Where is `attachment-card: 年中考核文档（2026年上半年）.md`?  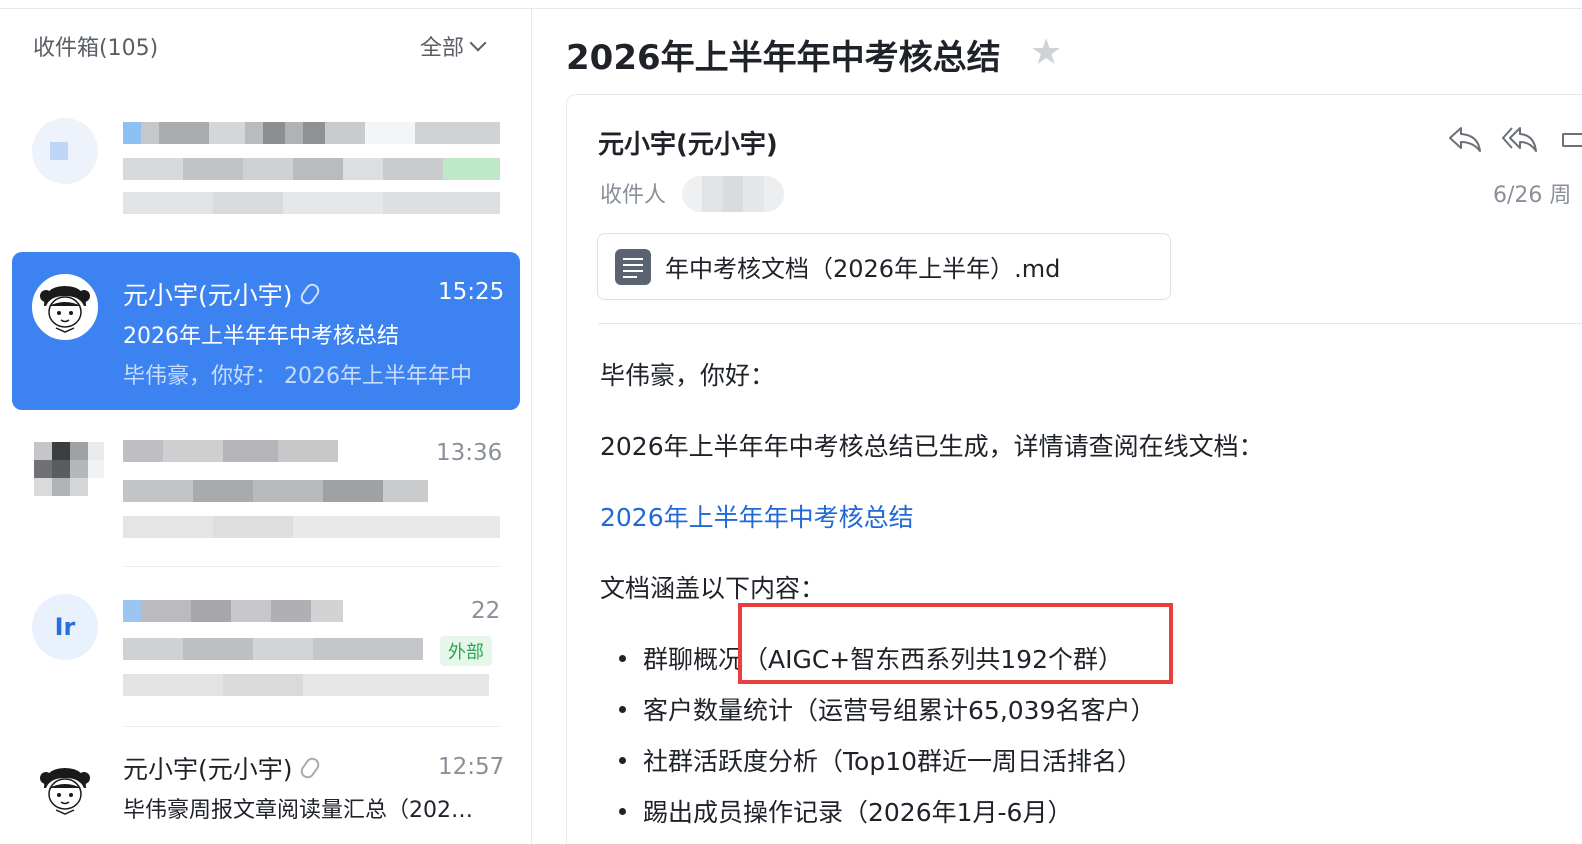 attachment-card: 年中考核文档（2026年上半年）.md is located at coordinates (884, 266).